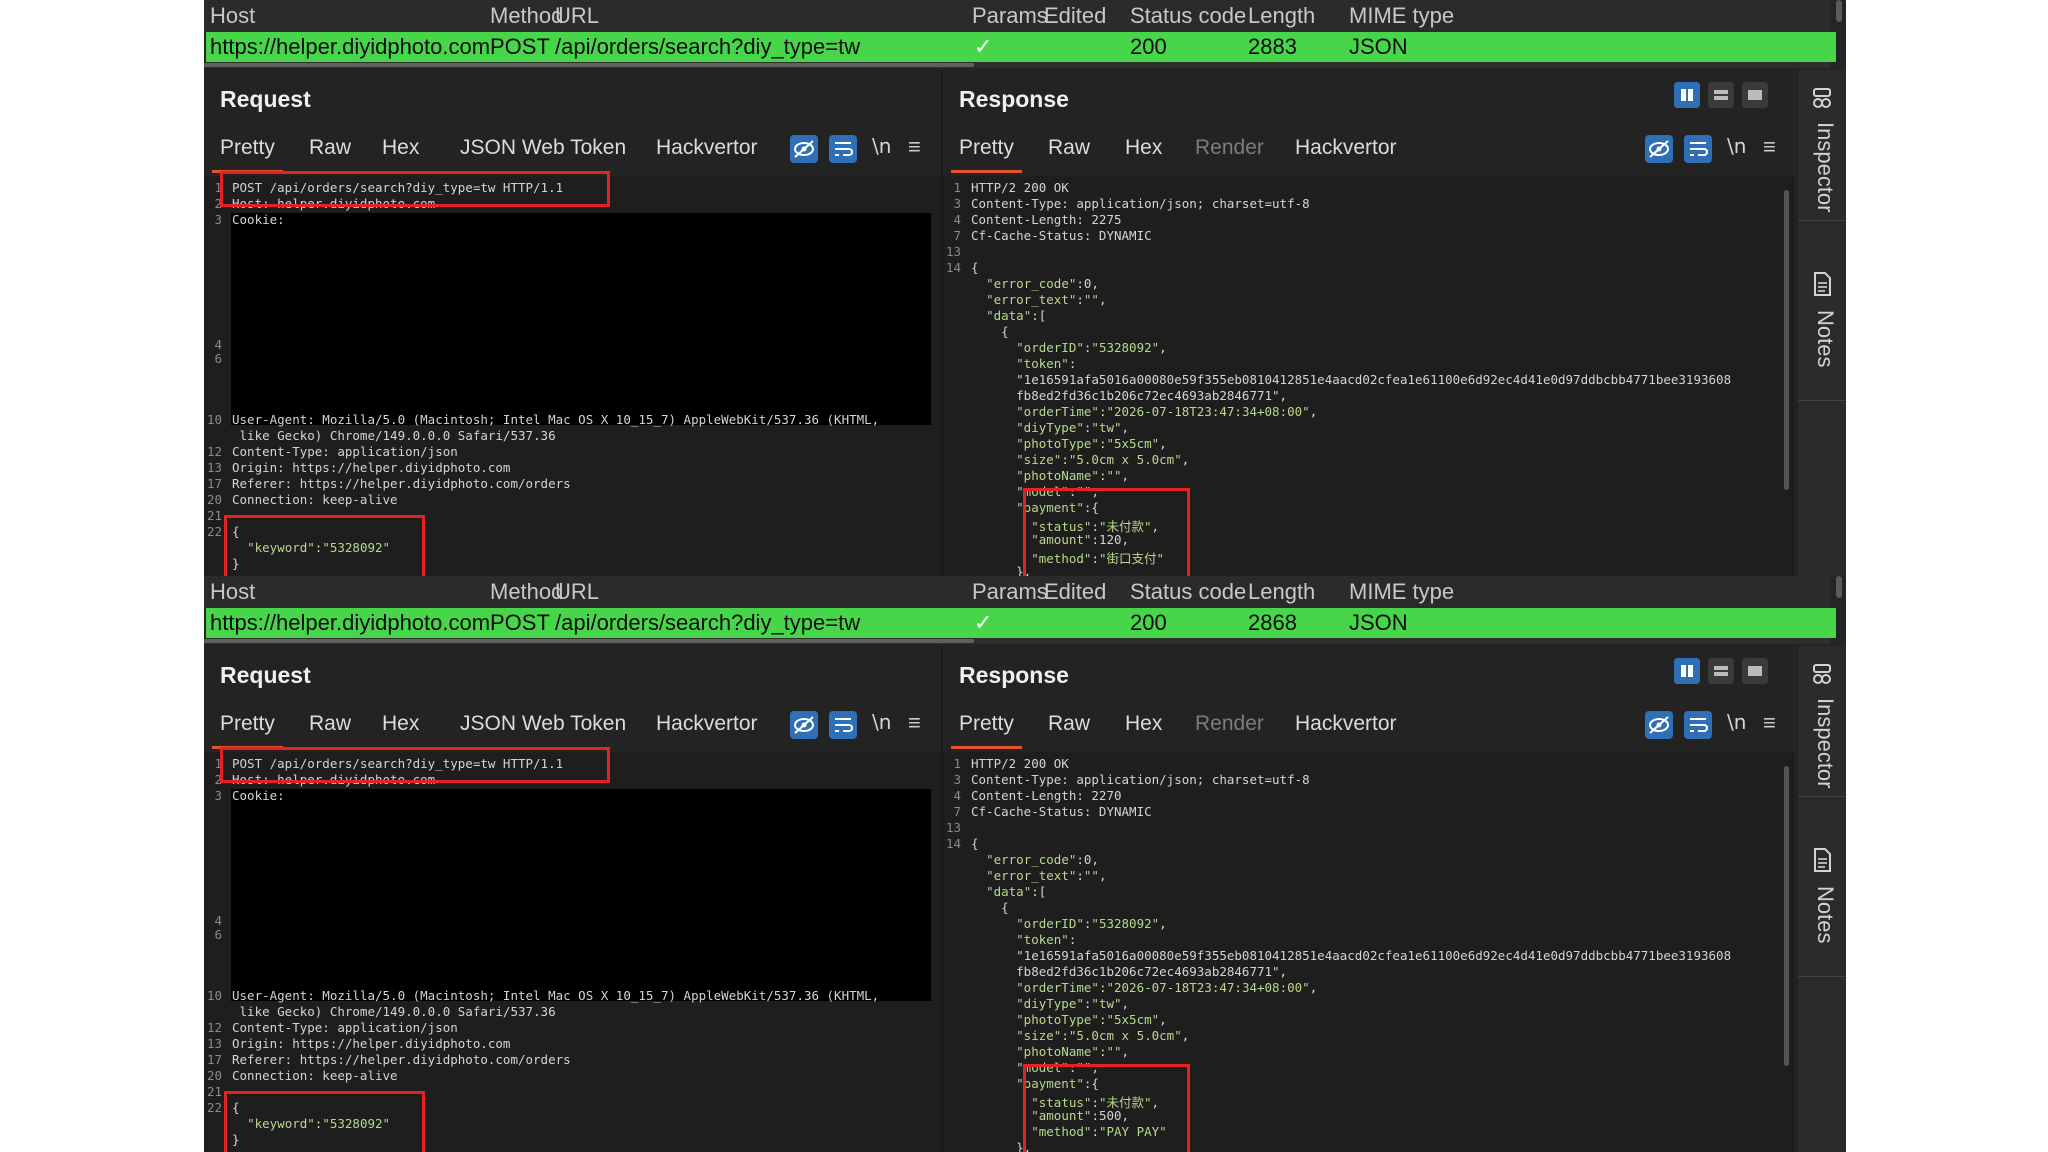 This screenshot has height=1152, width=2048. I want to click on line-number: 4, so click(218, 344).